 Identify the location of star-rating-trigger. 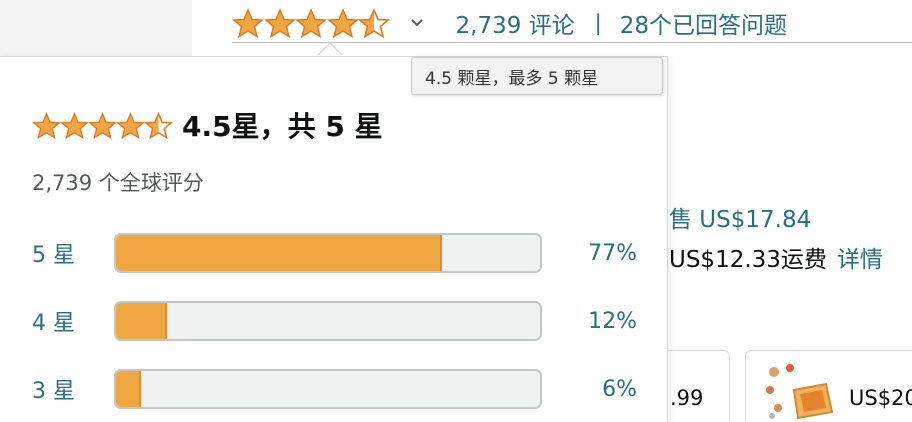
(311, 23).